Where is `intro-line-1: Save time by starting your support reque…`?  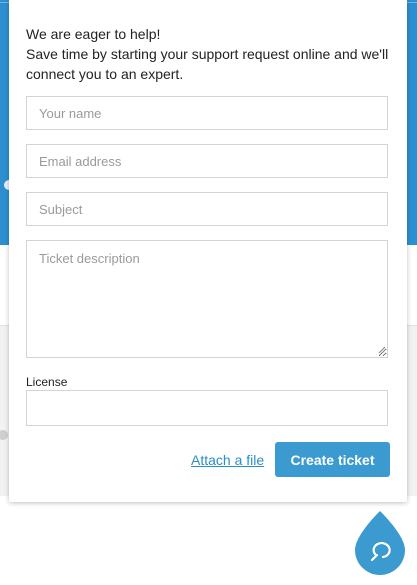 intro-line-1: Save time by starting your support reque… is located at coordinates (207, 54).